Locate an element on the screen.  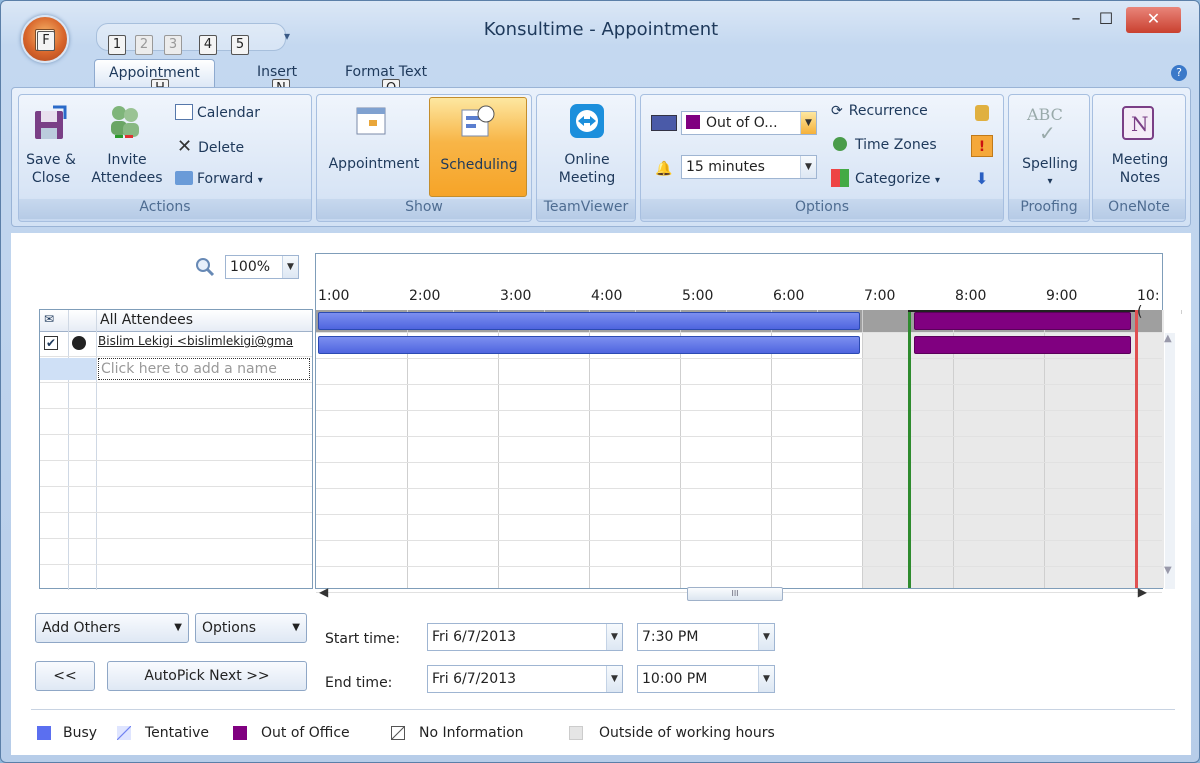
legend-no-information: No Information is located at coordinates (471, 733).